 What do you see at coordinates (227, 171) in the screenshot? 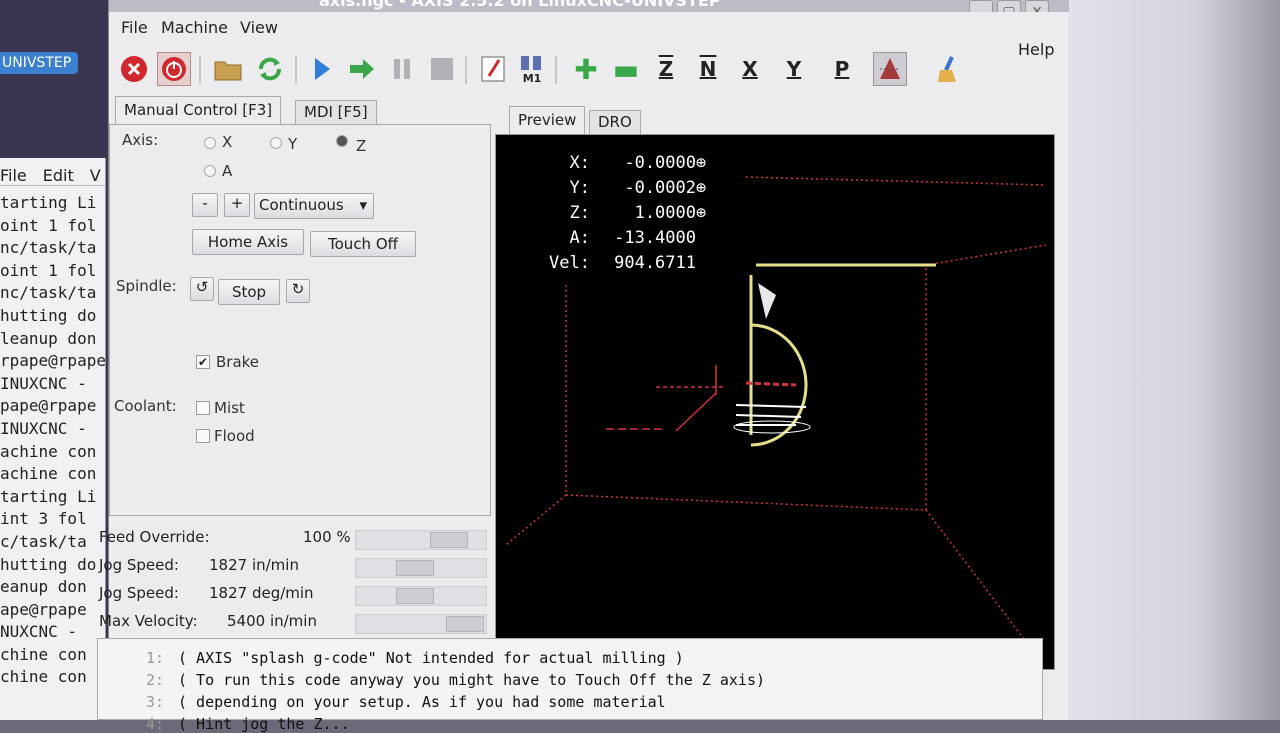
I see `axis-a-label: A` at bounding box center [227, 171].